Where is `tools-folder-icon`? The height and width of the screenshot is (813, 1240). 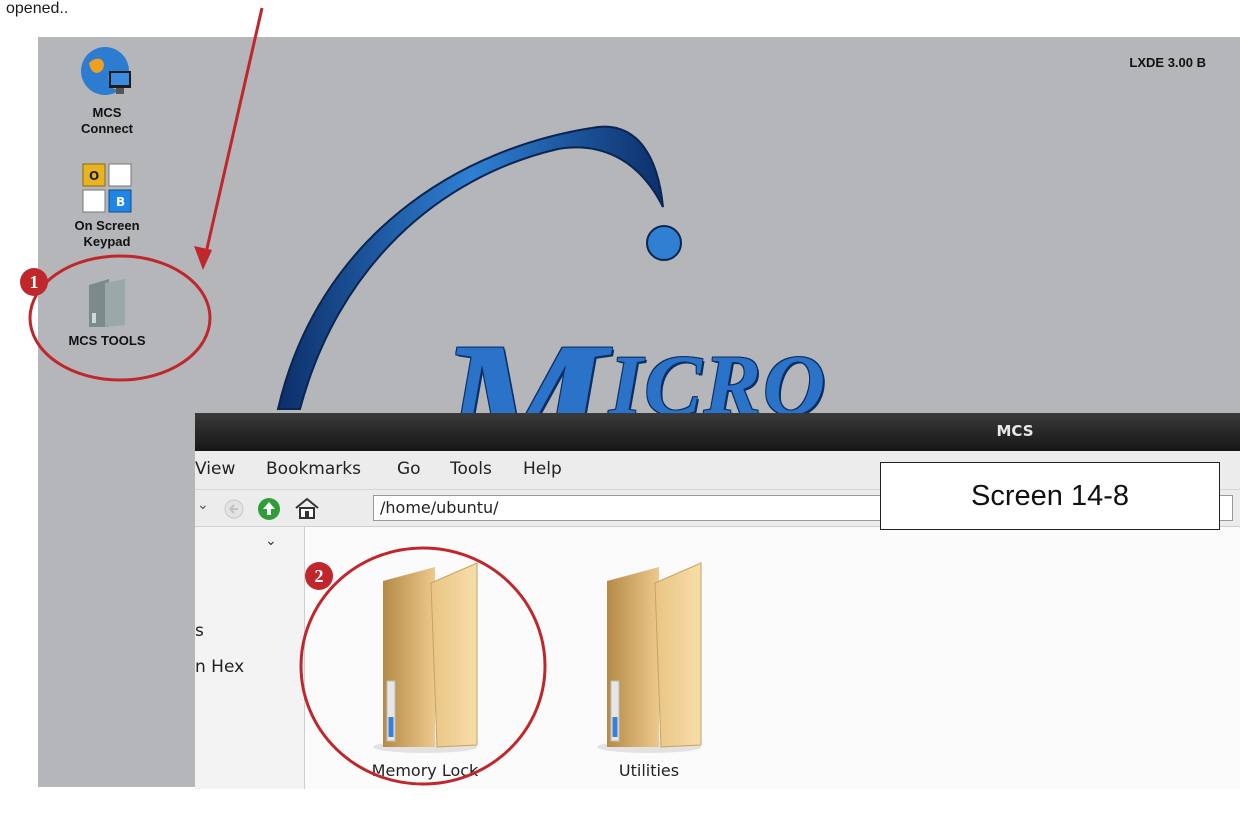 tools-folder-icon is located at coordinates (107, 303).